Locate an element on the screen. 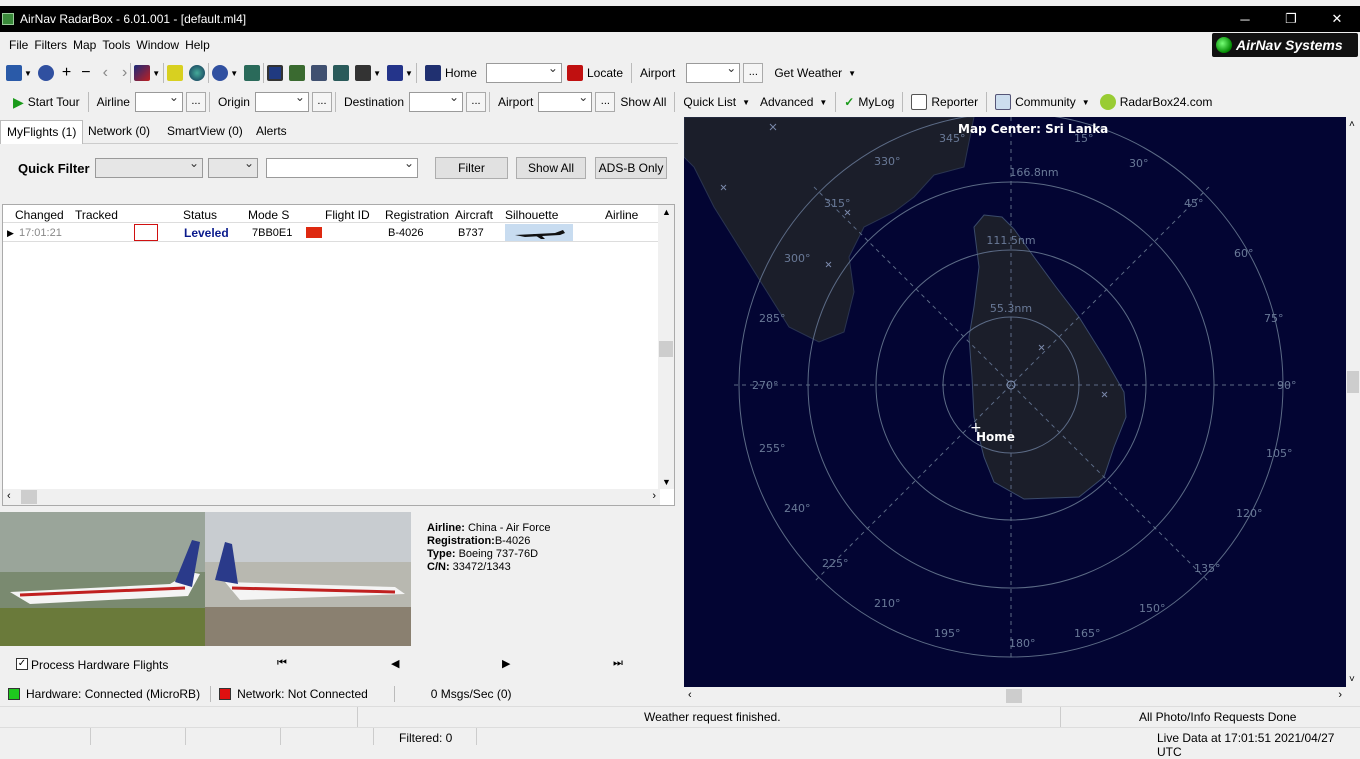  forward-icon: › is located at coordinates (124, 73).